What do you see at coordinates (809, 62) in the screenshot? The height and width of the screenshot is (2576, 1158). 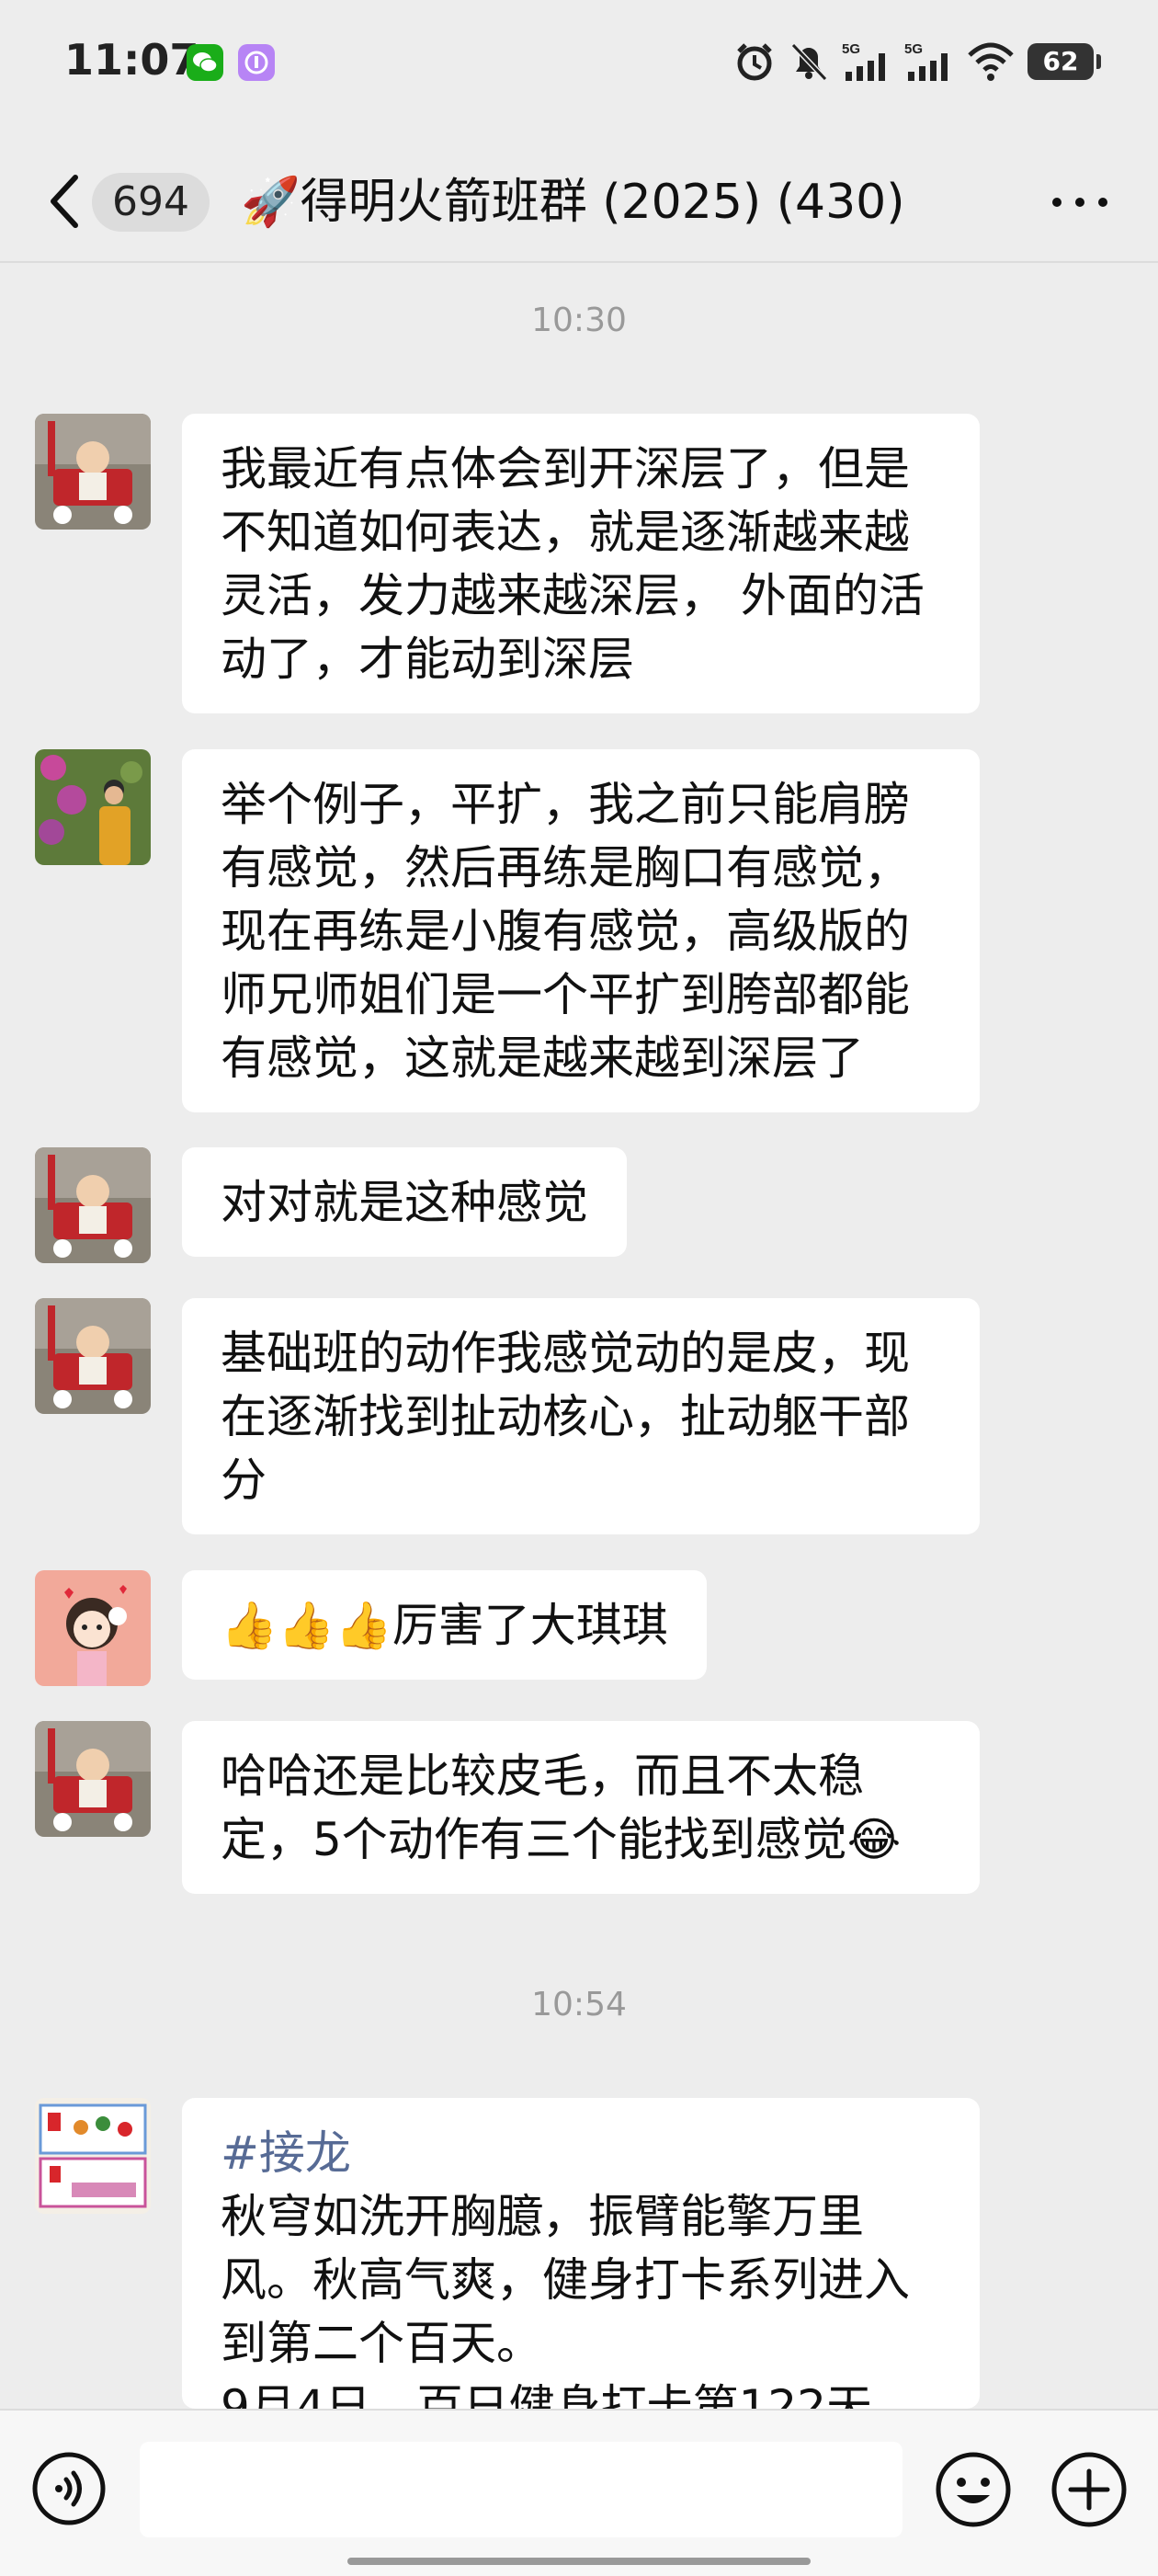 I see `mute-icon` at bounding box center [809, 62].